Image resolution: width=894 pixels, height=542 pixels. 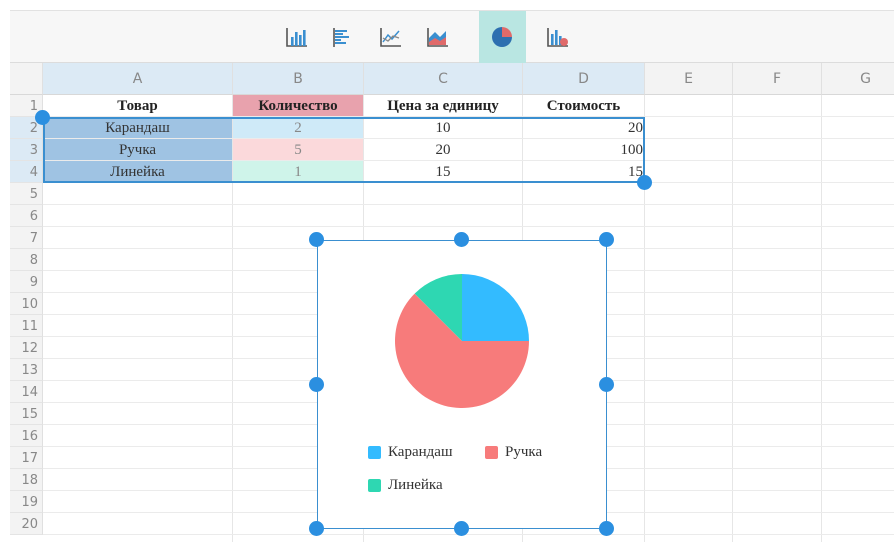 I want to click on row-header-5: 5, so click(x=26, y=194).